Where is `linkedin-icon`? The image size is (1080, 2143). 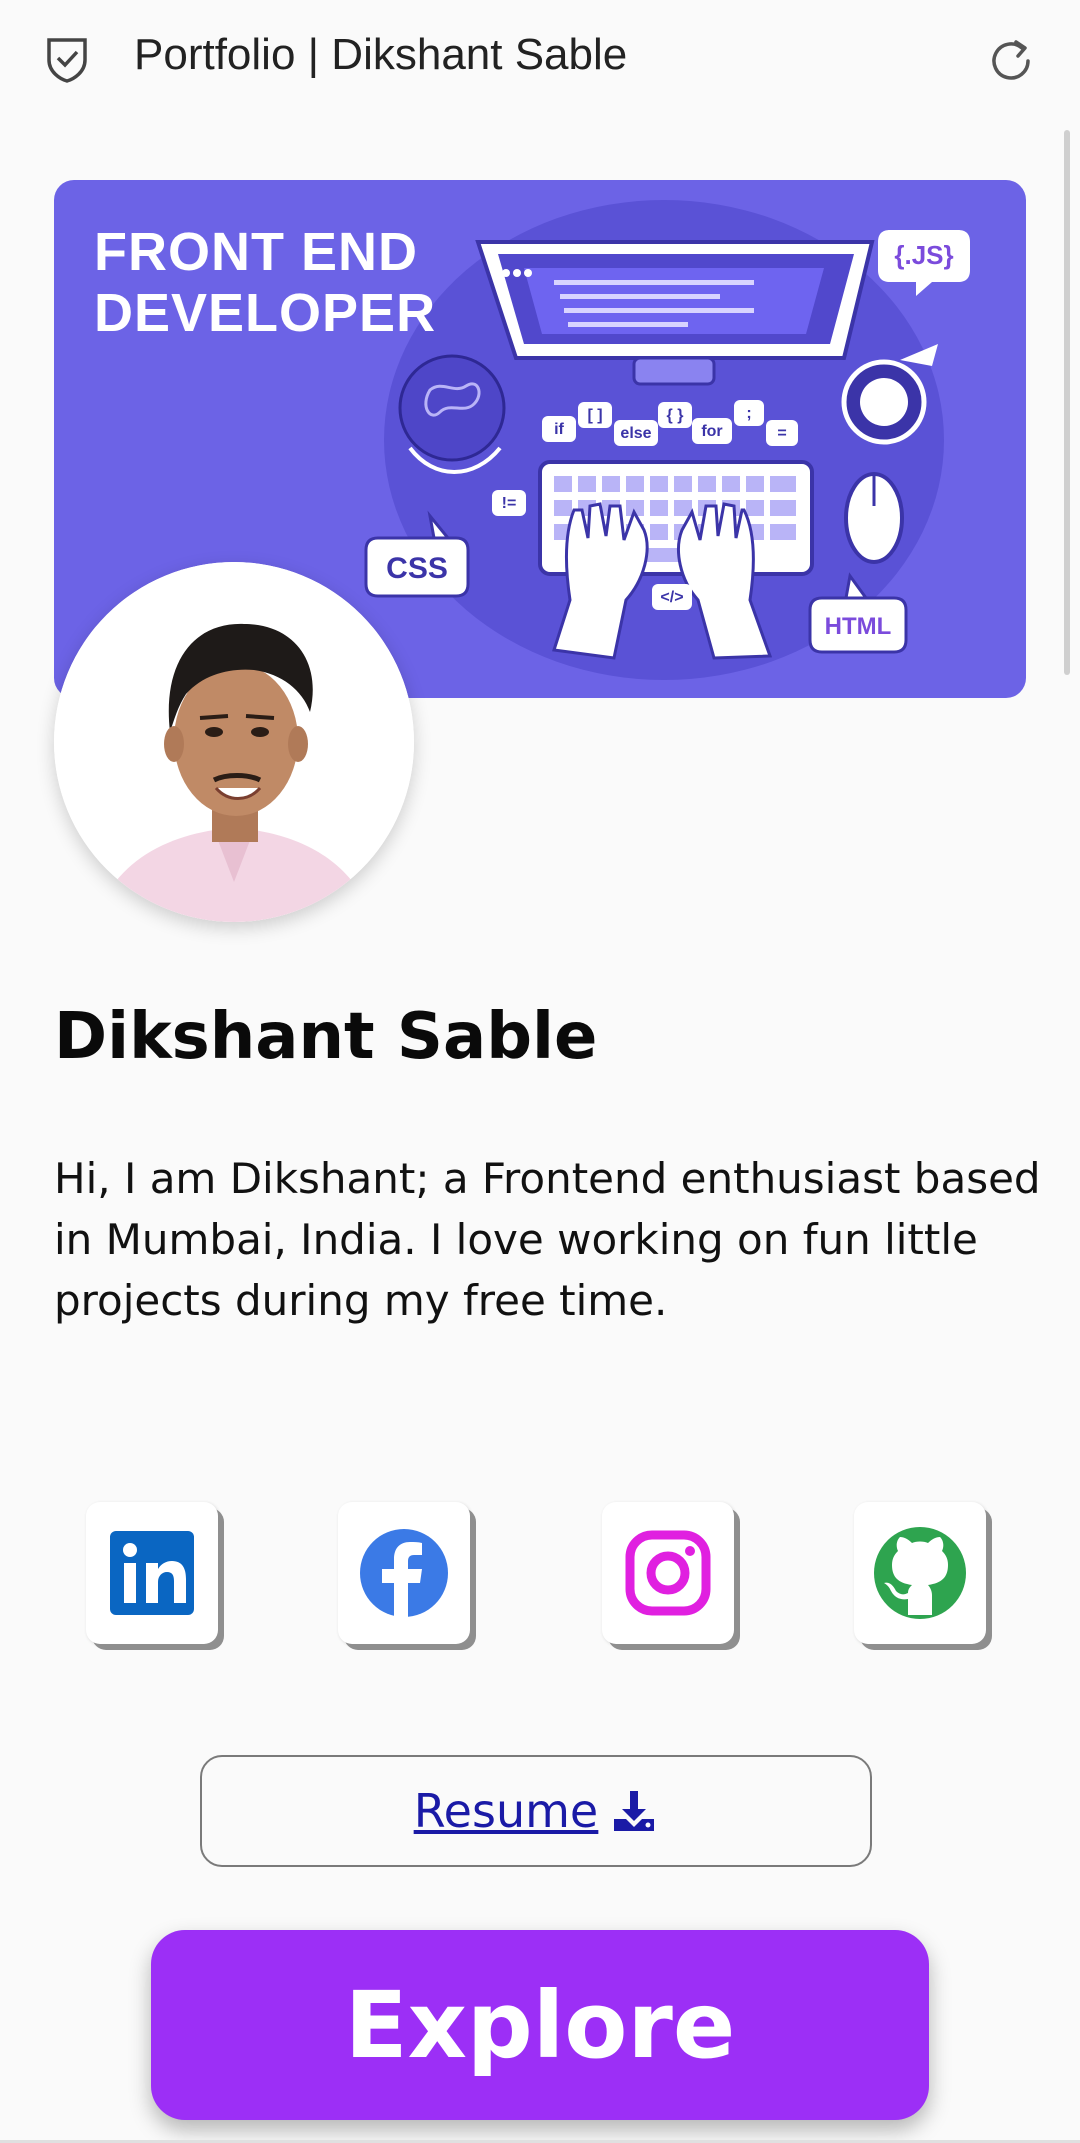 linkedin-icon is located at coordinates (152, 1573).